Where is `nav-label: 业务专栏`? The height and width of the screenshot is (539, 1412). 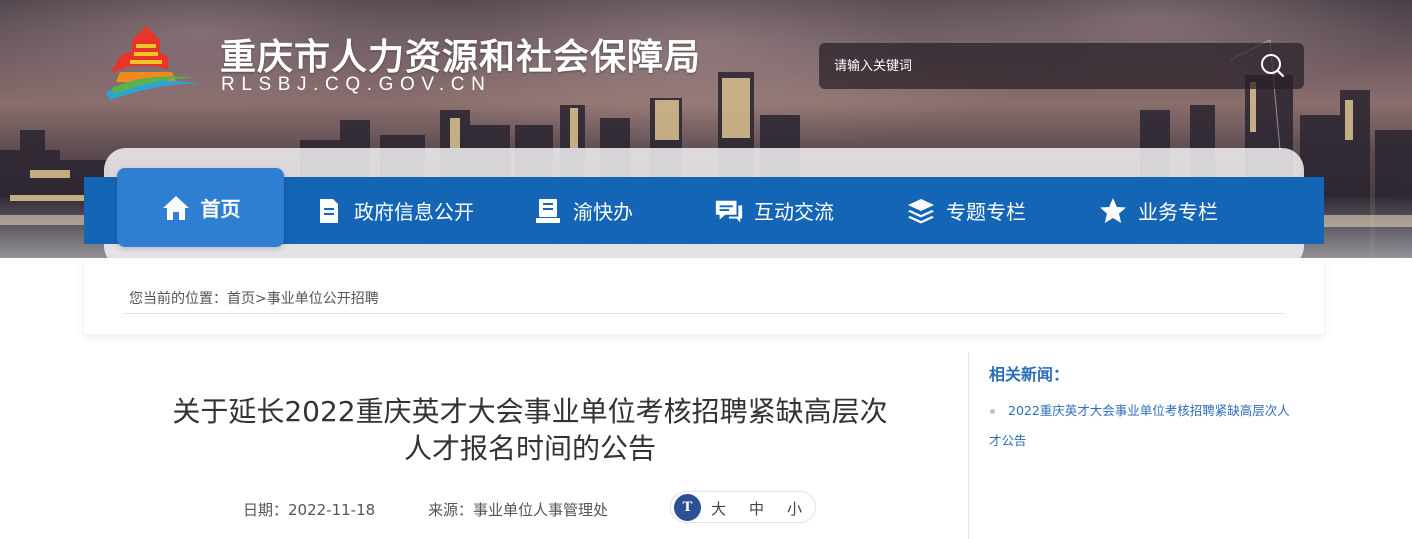
nav-label: 业务专栏 is located at coordinates (1178, 212).